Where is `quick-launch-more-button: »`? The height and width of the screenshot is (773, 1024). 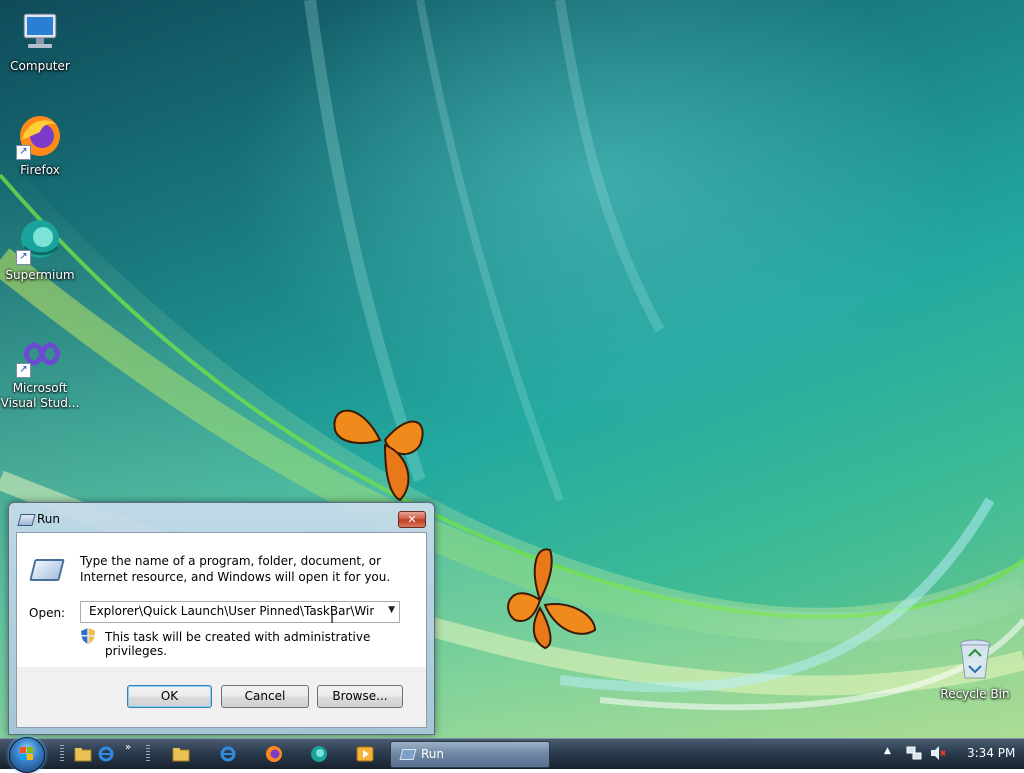 quick-launch-more-button: » is located at coordinates (128, 747).